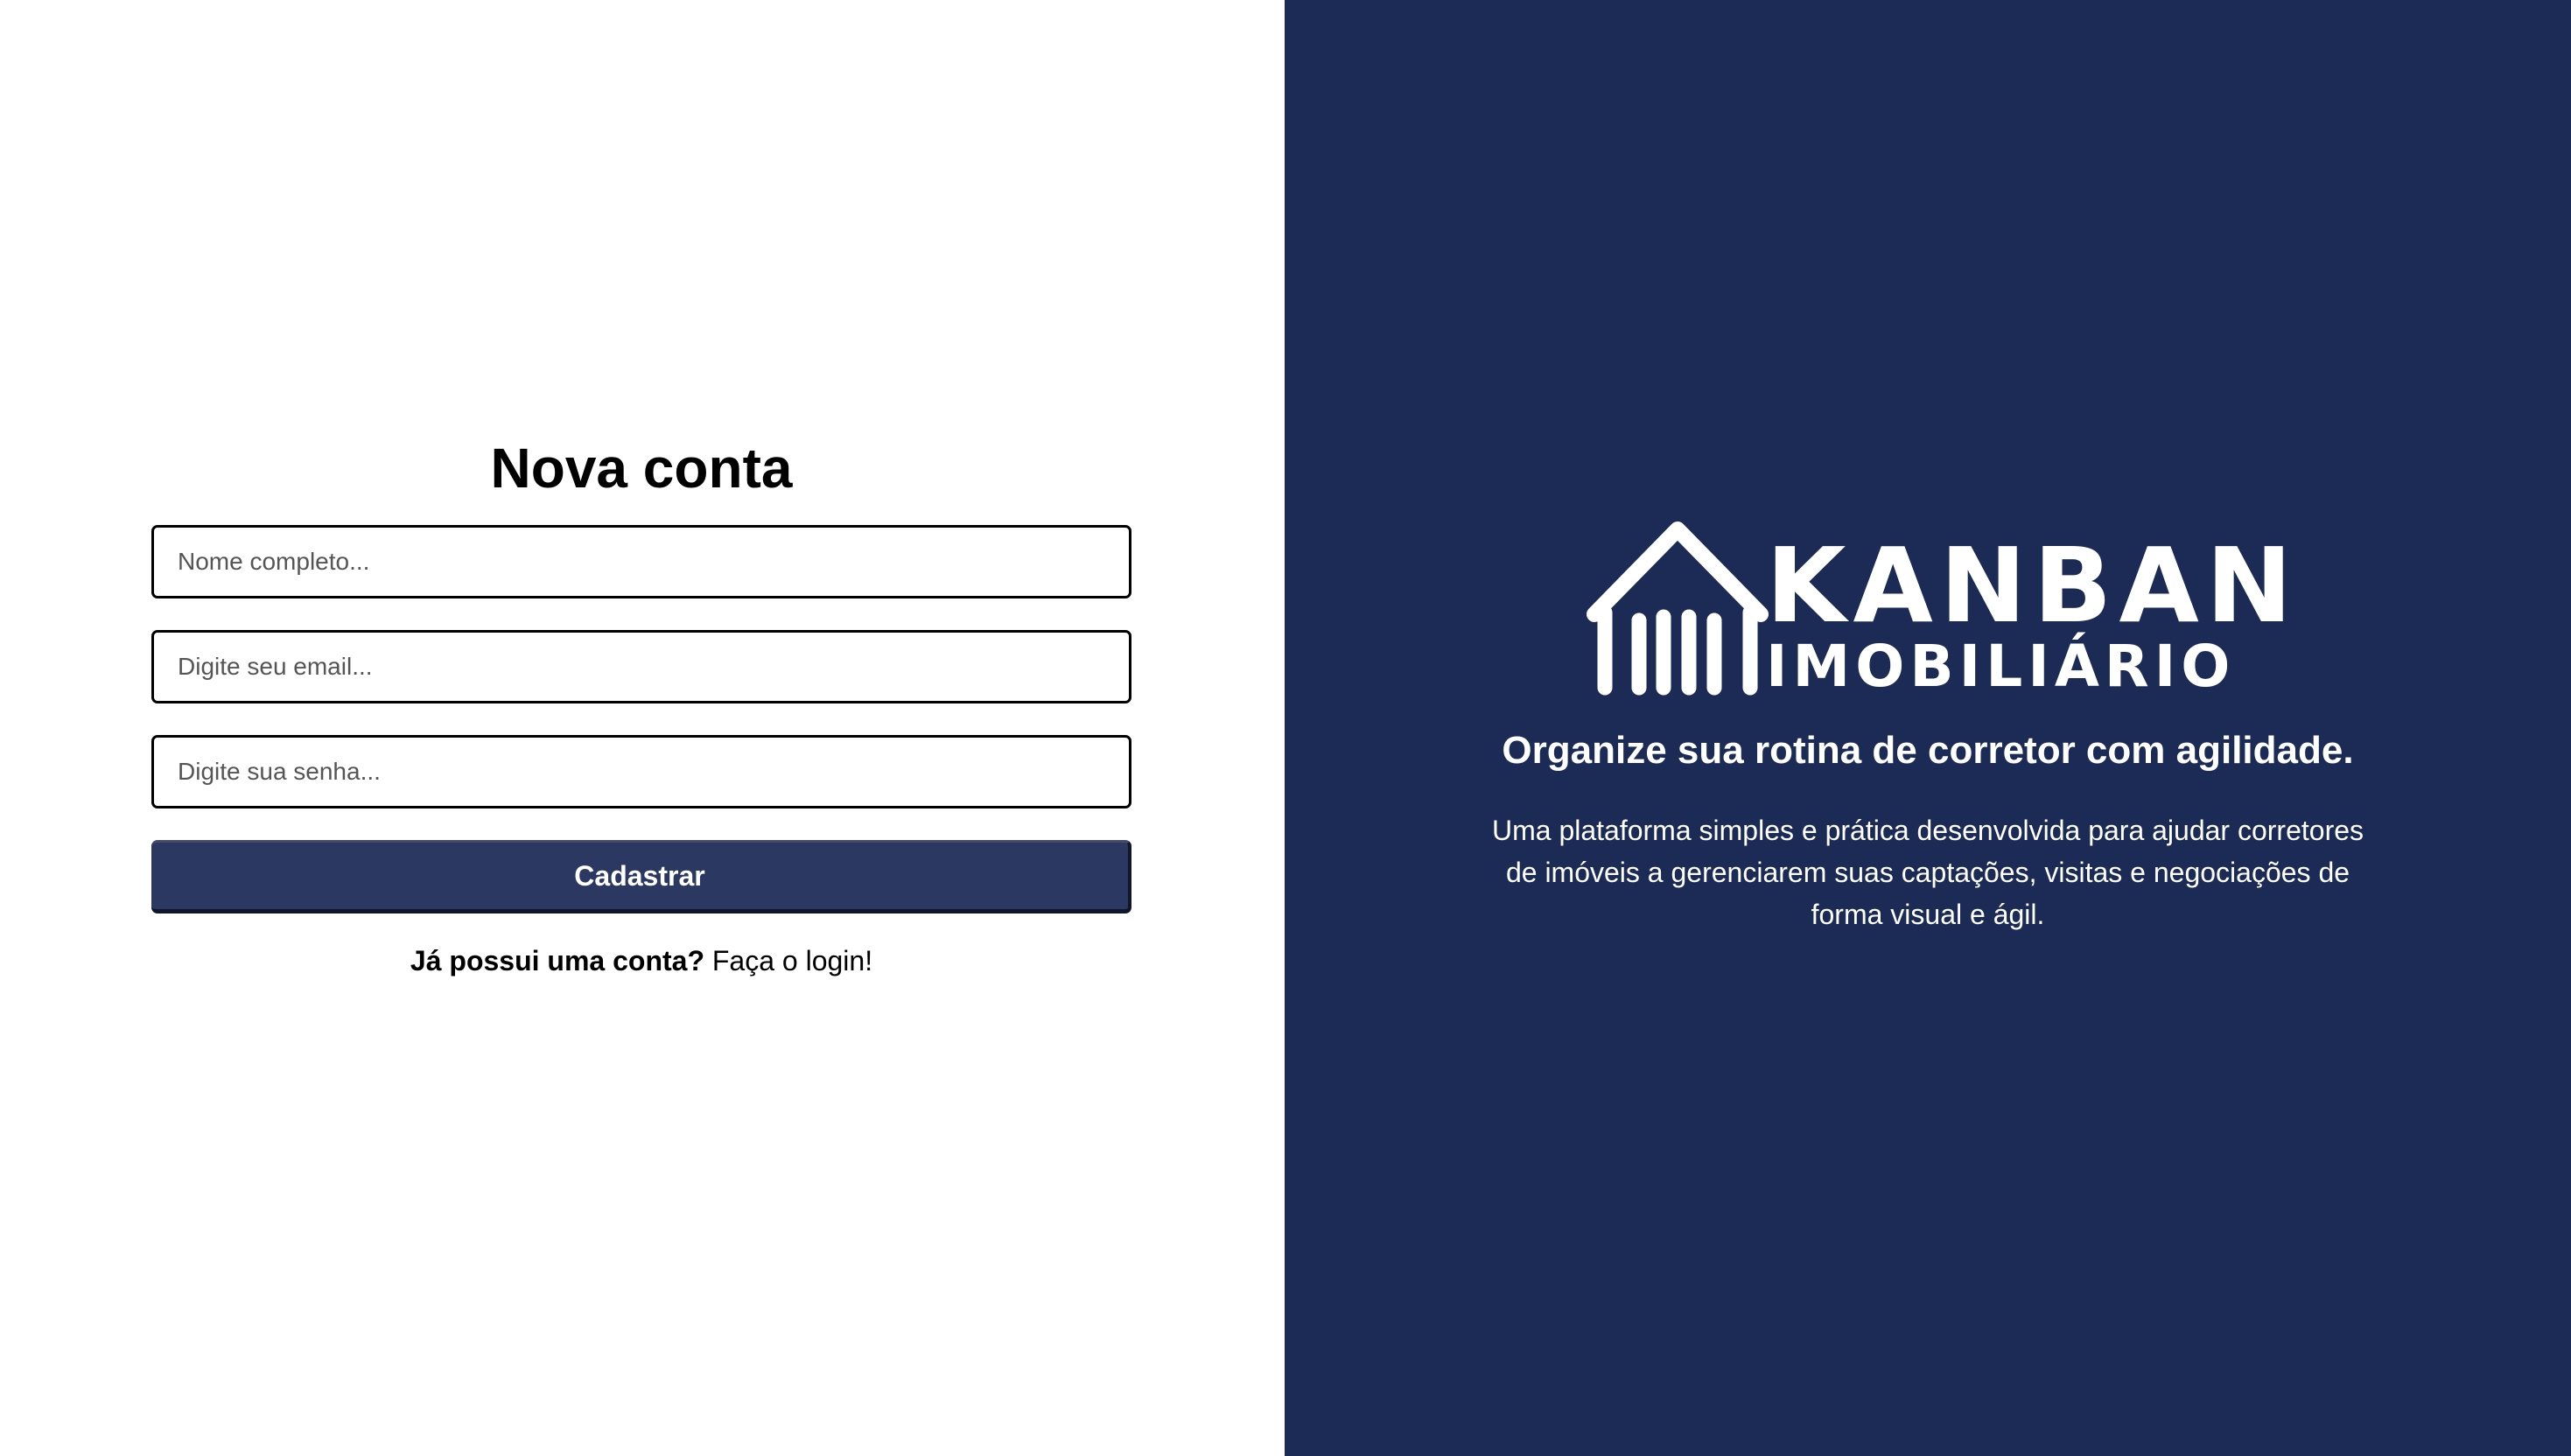 The image size is (2571, 1456). What do you see at coordinates (1678, 609) in the screenshot?
I see `house-icon` at bounding box center [1678, 609].